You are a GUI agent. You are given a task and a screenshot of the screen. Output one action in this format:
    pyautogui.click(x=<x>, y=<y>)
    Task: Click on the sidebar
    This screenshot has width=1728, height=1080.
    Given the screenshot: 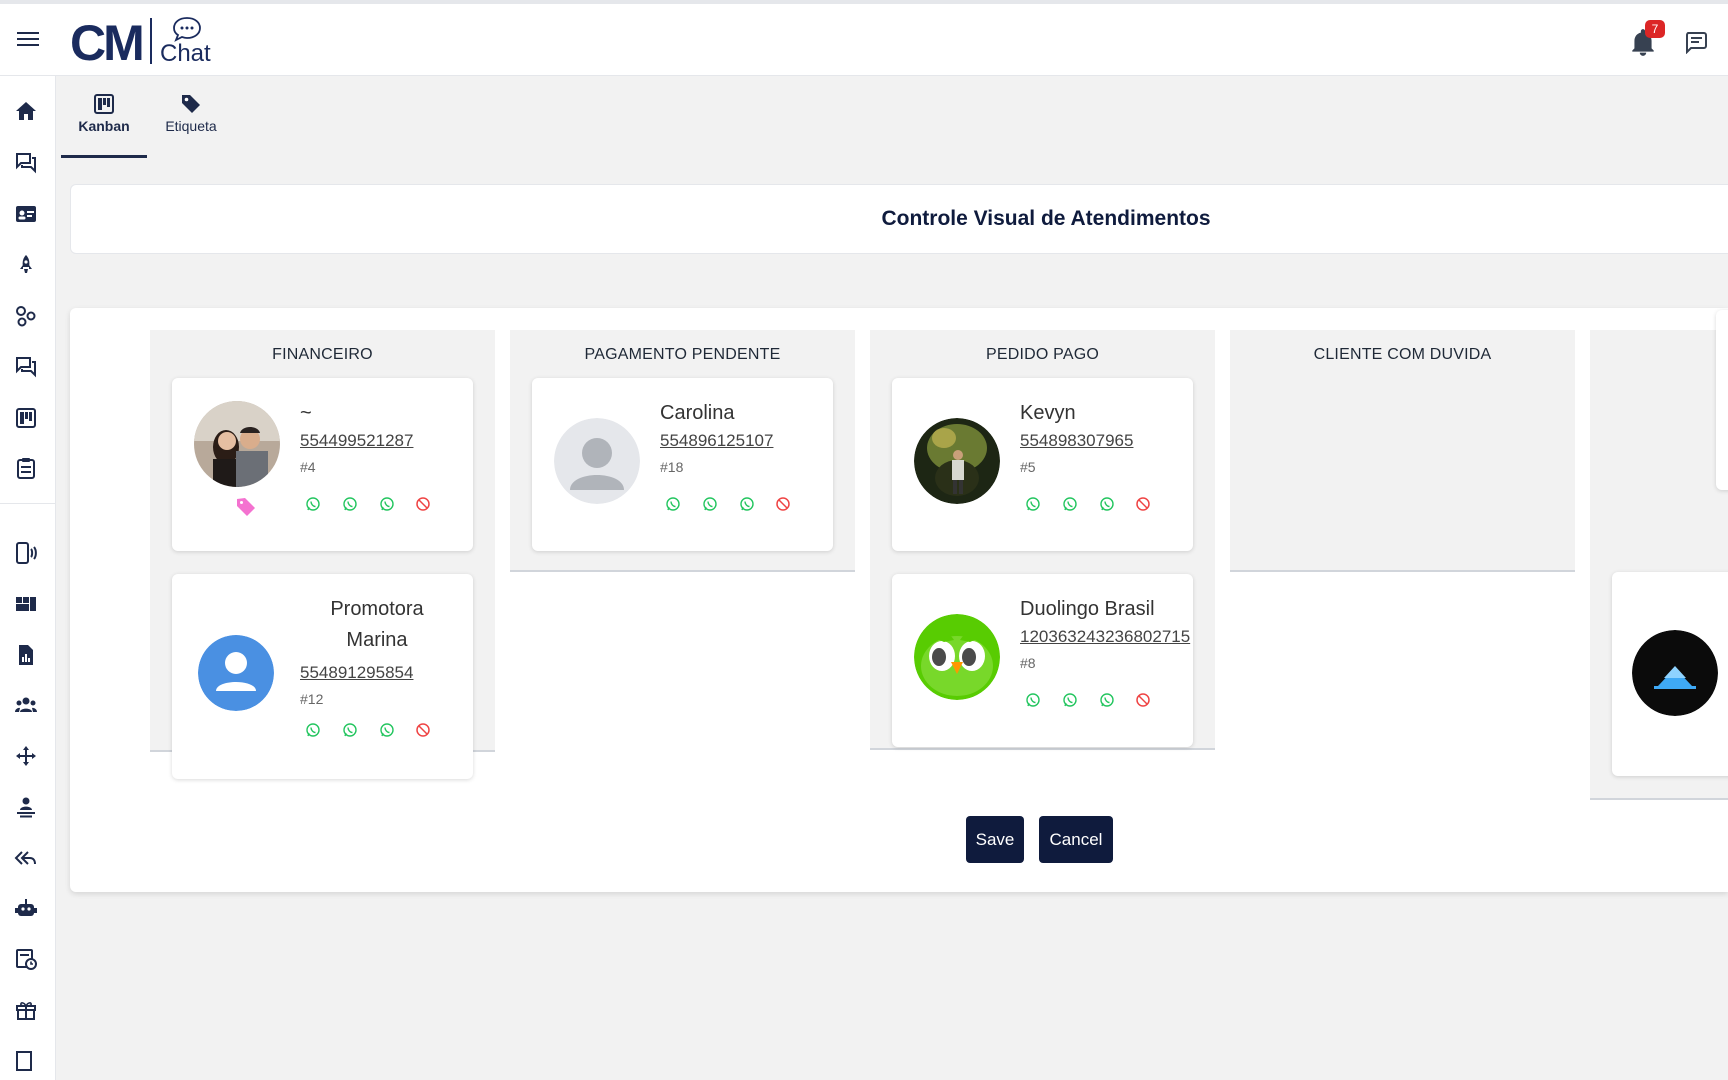 What is the action you would take?
    pyautogui.click(x=28, y=578)
    